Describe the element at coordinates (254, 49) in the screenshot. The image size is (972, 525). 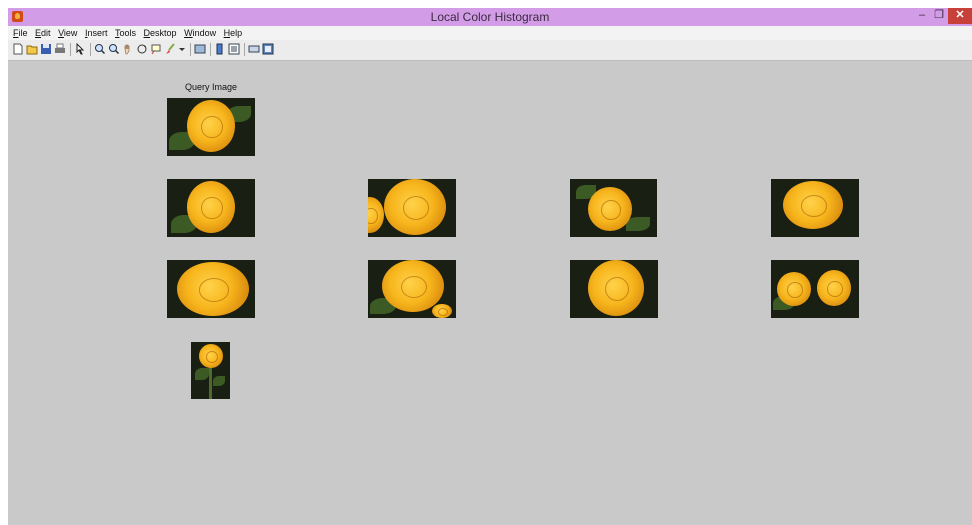
I see `hide-plot-tools-icon` at that location.